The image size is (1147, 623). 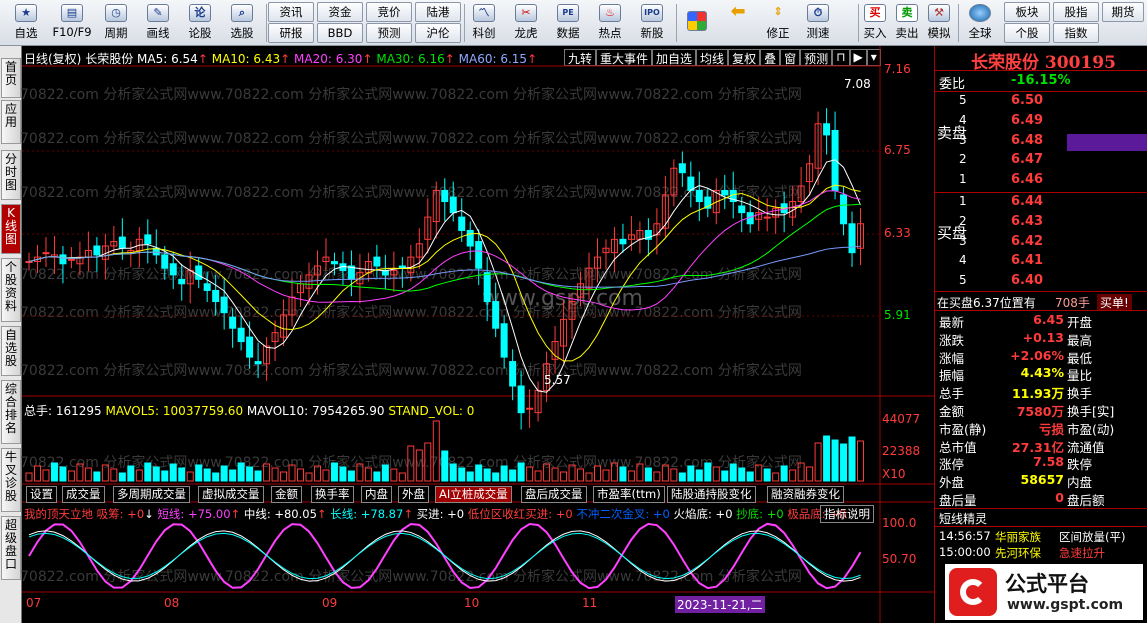 What do you see at coordinates (1027, 280) in the screenshot?
I see `buy-price-5: 6.40` at bounding box center [1027, 280].